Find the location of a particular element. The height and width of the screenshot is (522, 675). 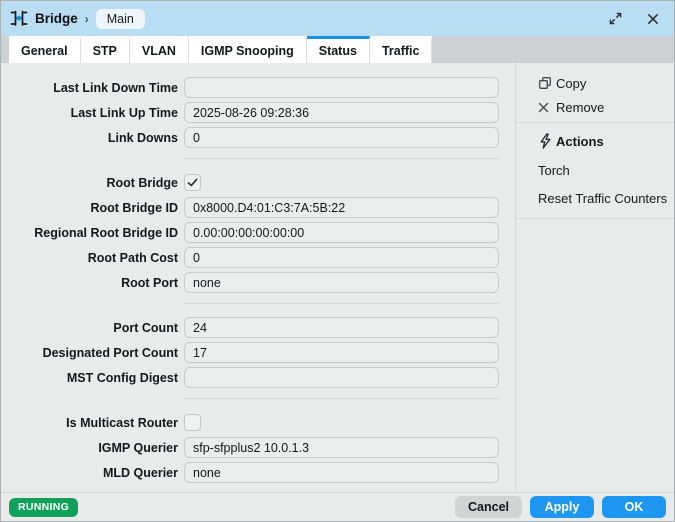

form-row-mst-config-digest: MST Config Digest is located at coordinates (258, 377).